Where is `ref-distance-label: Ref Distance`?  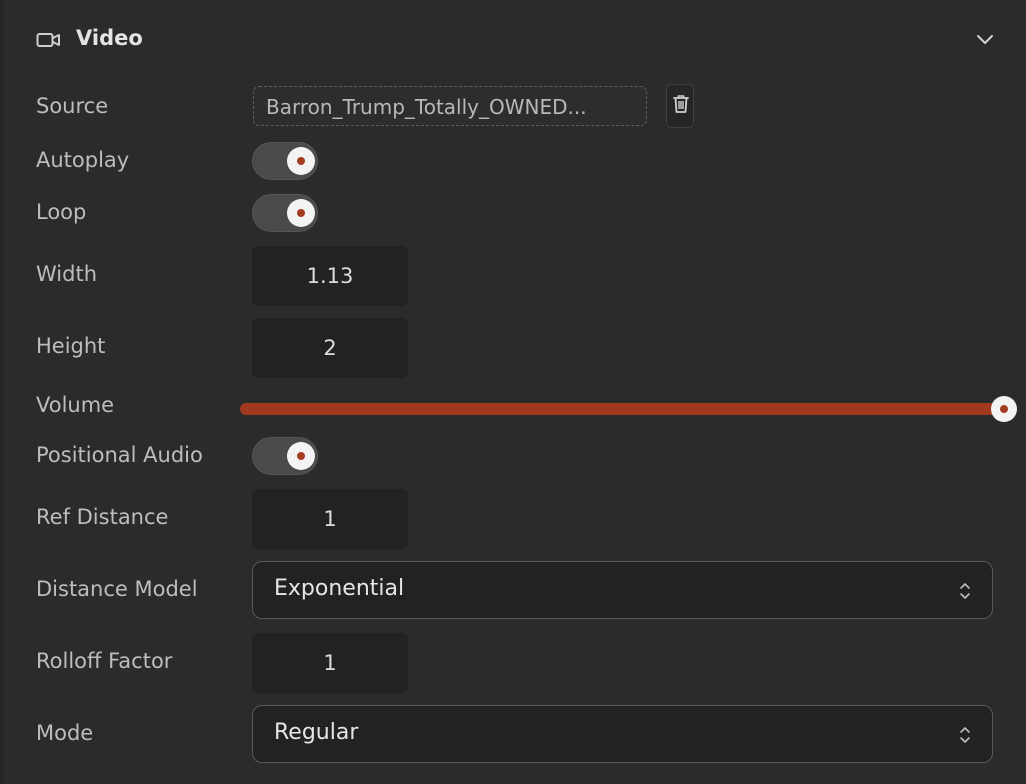 ref-distance-label: Ref Distance is located at coordinates (102, 517).